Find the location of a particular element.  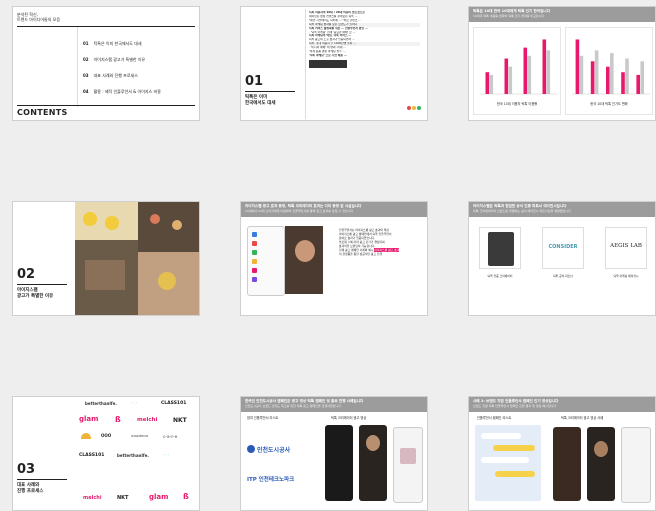

contents-item: 04 활용 : 제작 인플루언서 & 아이지스 비용 is located at coordinates (122, 91).